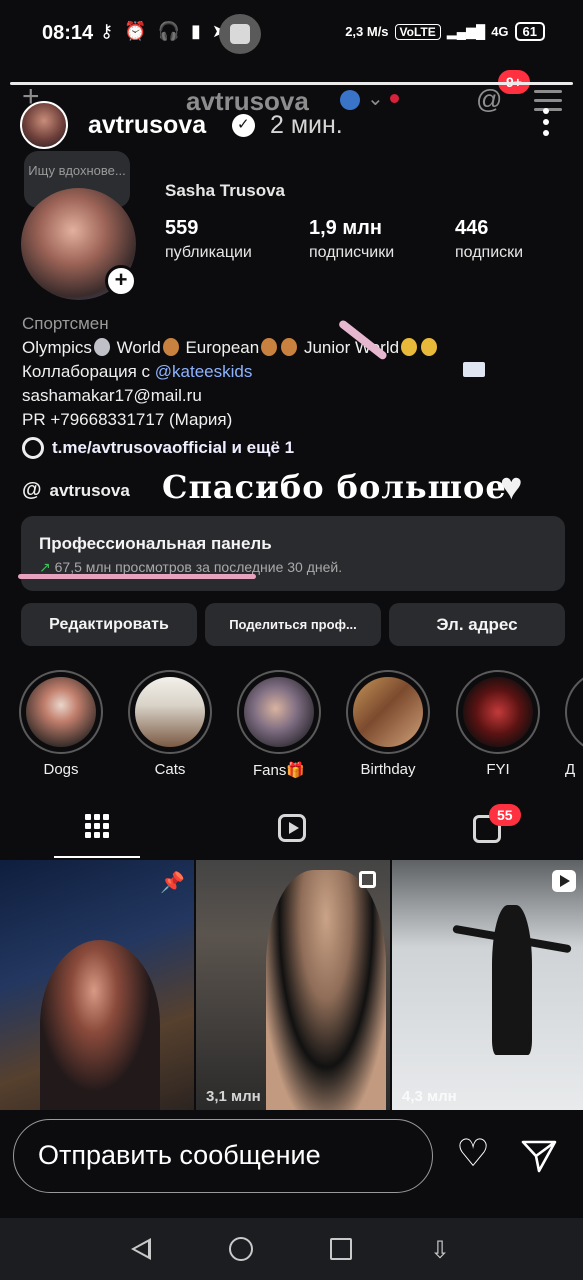  I want to click on stat-following: 446 подписки, so click(489, 239).